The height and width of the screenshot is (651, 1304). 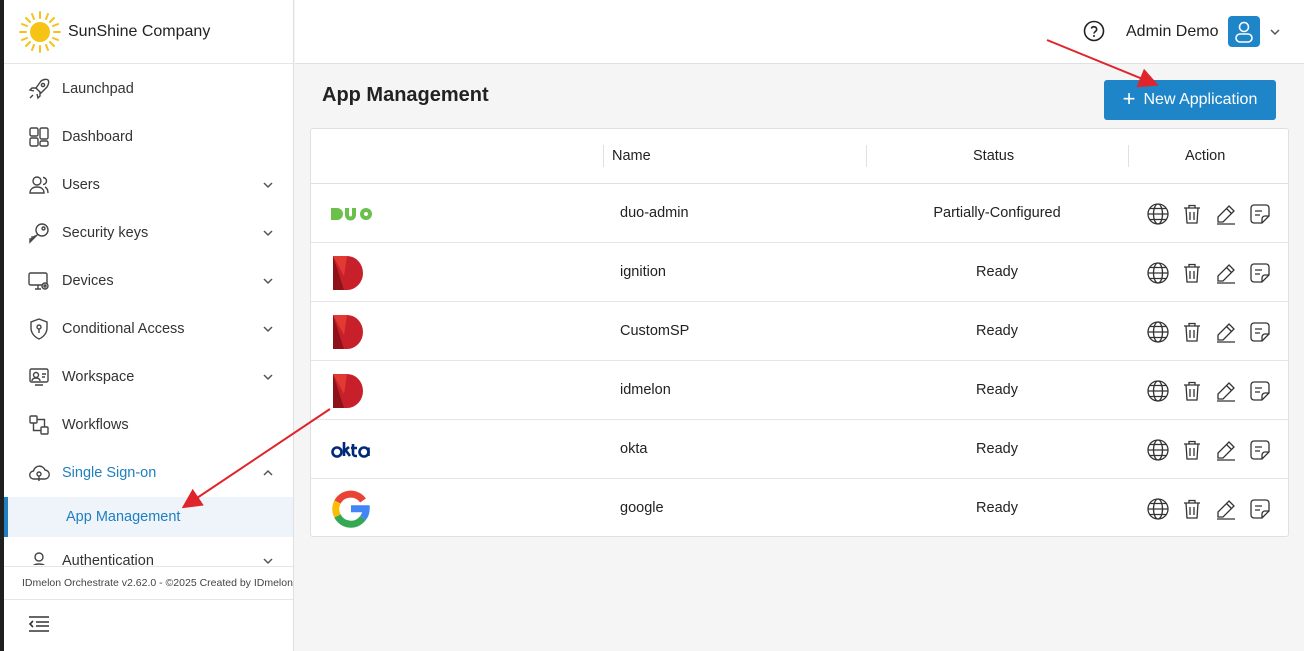 I want to click on google-logo, so click(x=352, y=509).